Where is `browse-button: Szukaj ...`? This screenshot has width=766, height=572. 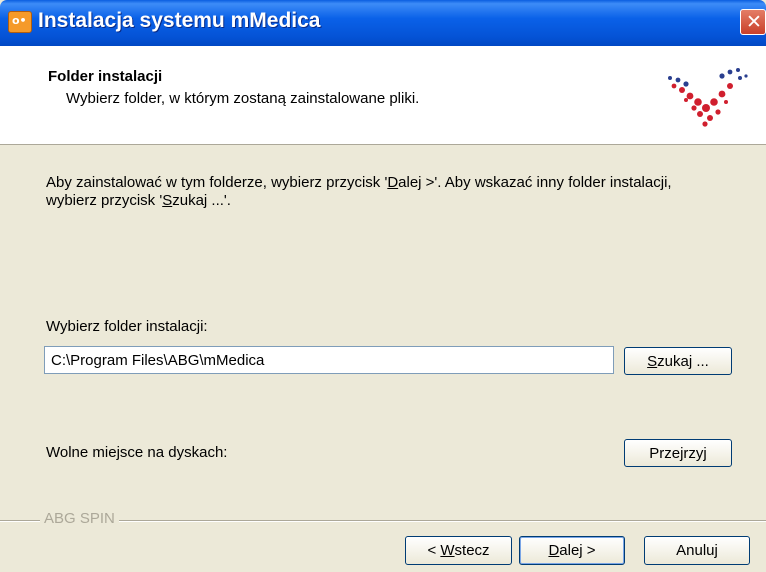 browse-button: Szukaj ... is located at coordinates (678, 361).